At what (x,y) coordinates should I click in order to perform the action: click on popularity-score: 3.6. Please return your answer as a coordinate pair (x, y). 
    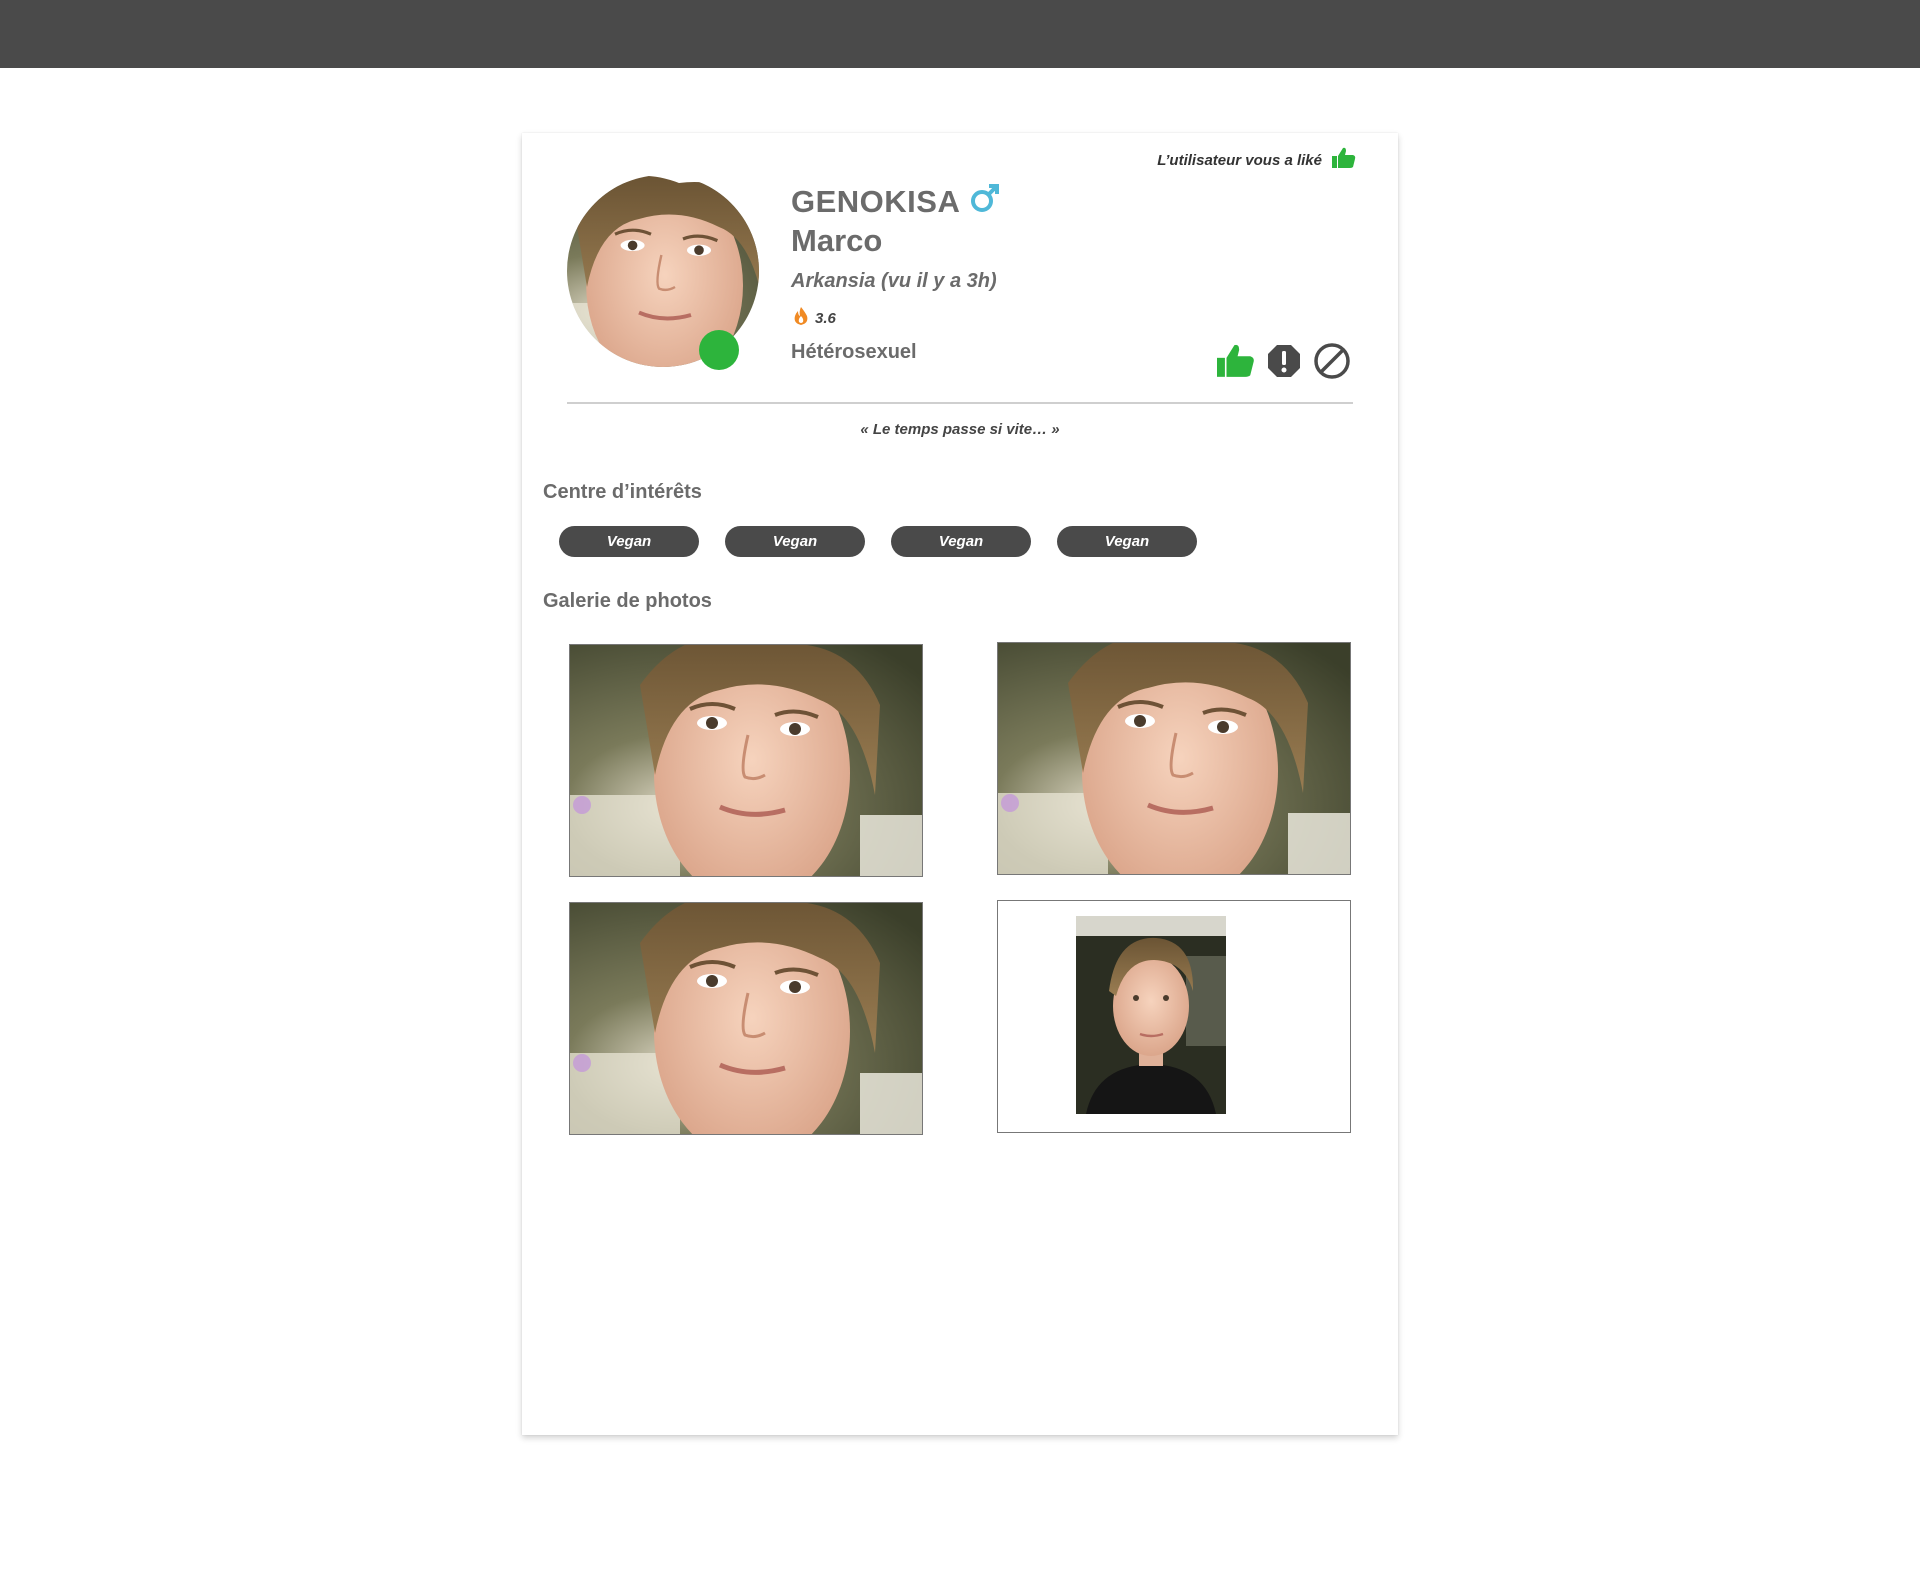
    Looking at the image, I should click on (813, 318).